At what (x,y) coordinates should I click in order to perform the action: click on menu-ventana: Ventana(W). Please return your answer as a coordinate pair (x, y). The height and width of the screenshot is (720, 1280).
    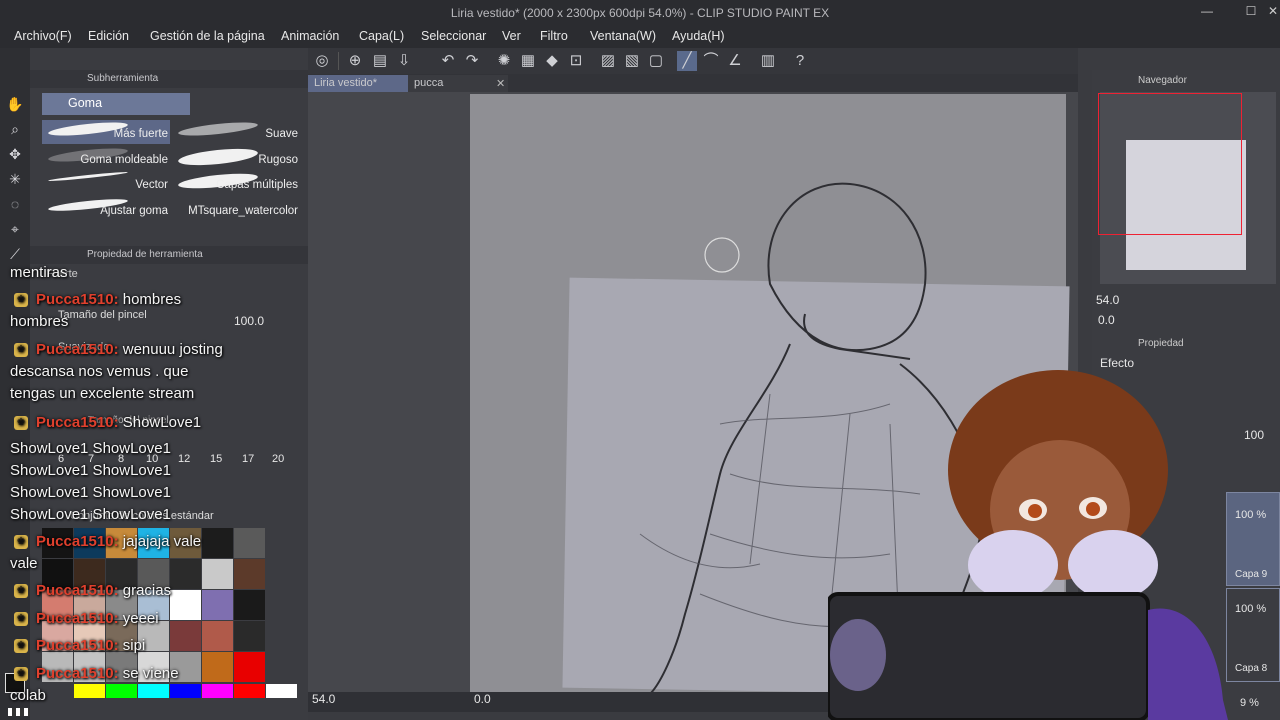
    Looking at the image, I should click on (623, 36).